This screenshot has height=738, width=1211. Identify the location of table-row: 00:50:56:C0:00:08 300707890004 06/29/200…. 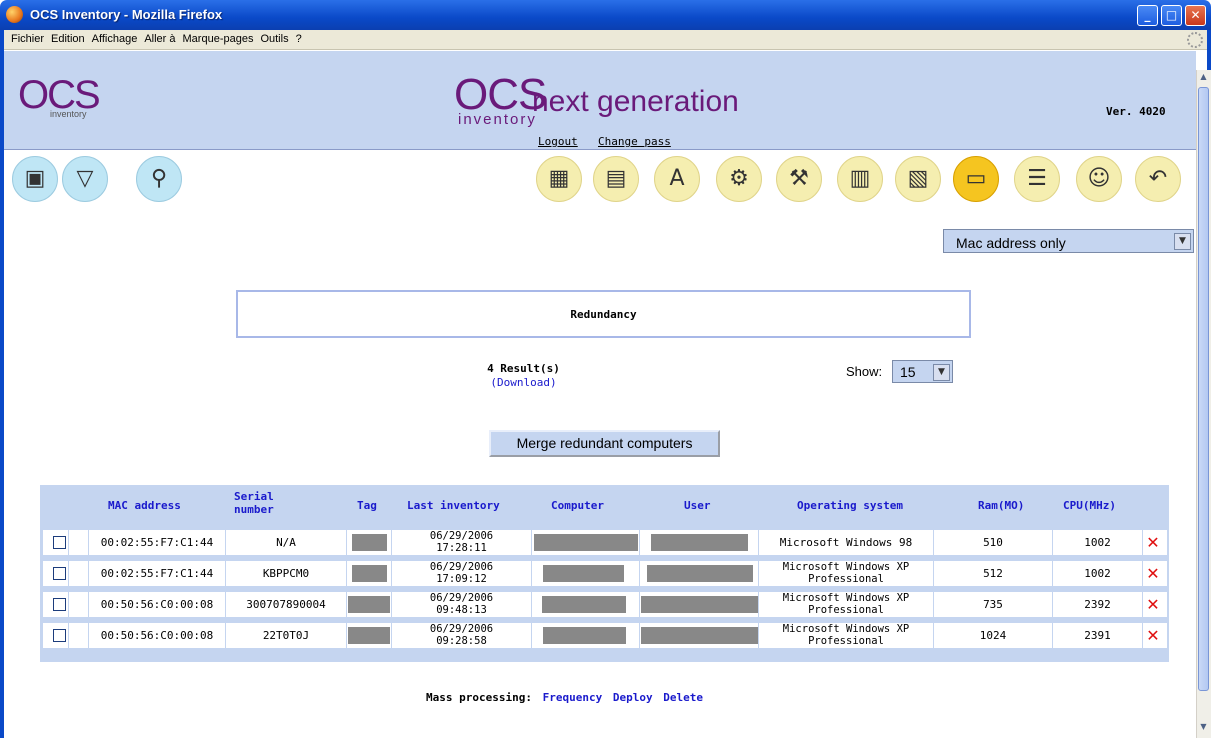
(604, 604).